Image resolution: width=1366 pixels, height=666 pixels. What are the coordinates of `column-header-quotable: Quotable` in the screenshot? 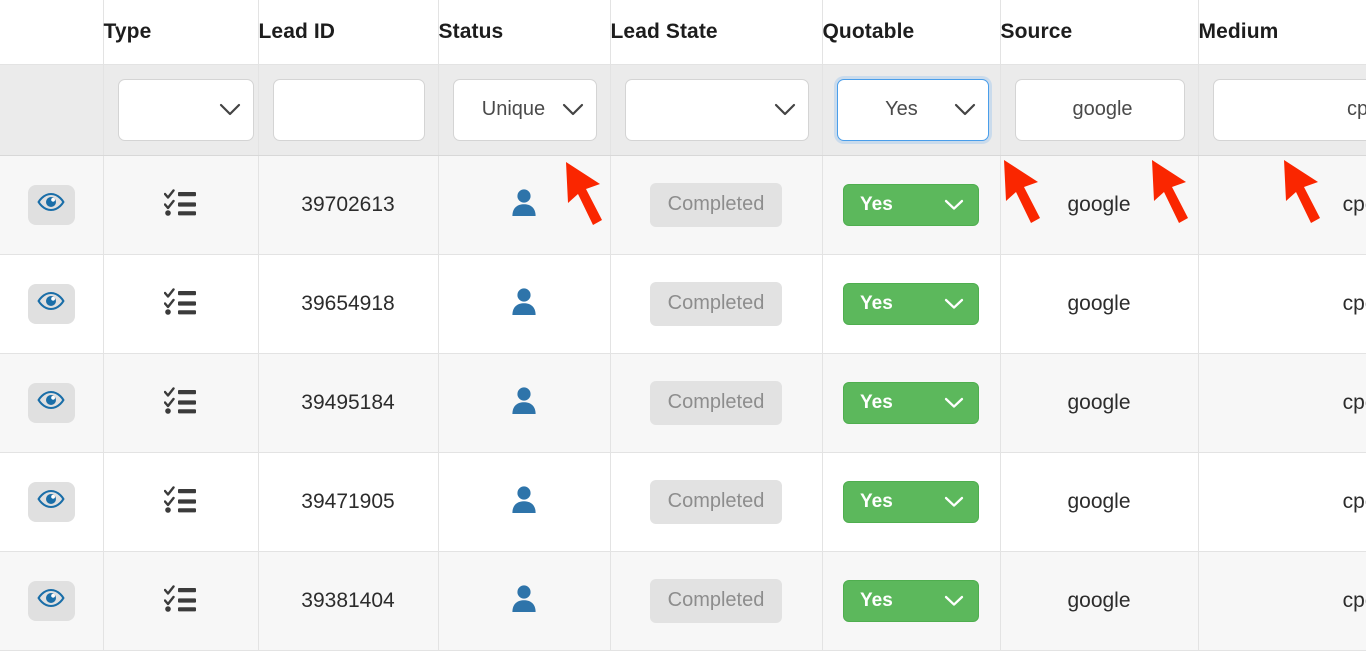 It's located at (911, 32).